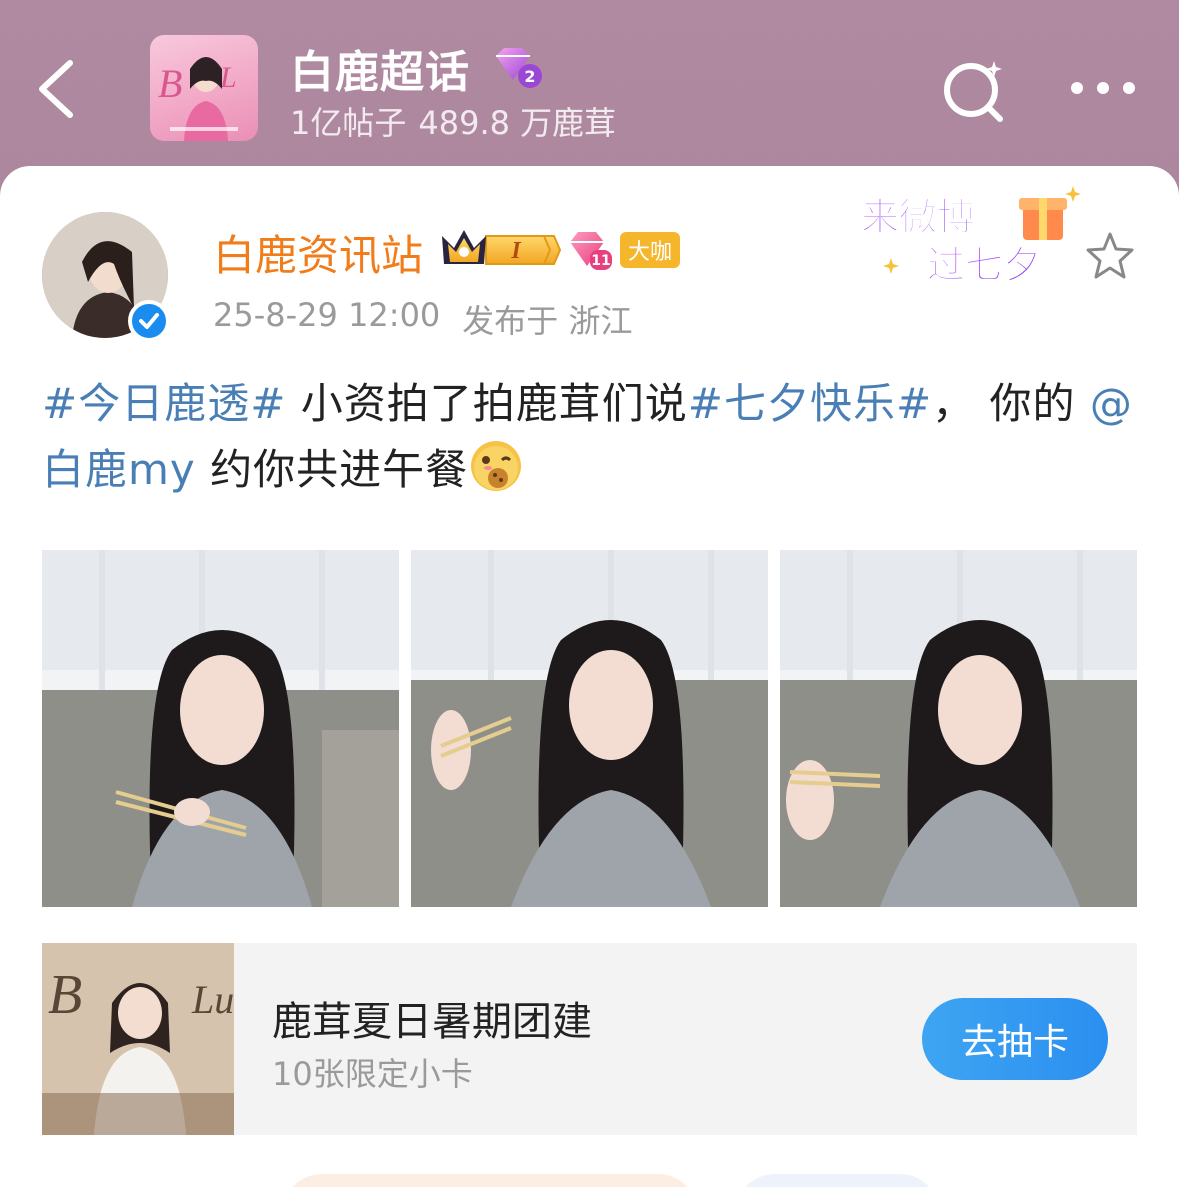 The width and height of the screenshot is (1179, 1187). Describe the element at coordinates (318, 252) in the screenshot. I see `author-name: 白鹿资讯站` at that location.